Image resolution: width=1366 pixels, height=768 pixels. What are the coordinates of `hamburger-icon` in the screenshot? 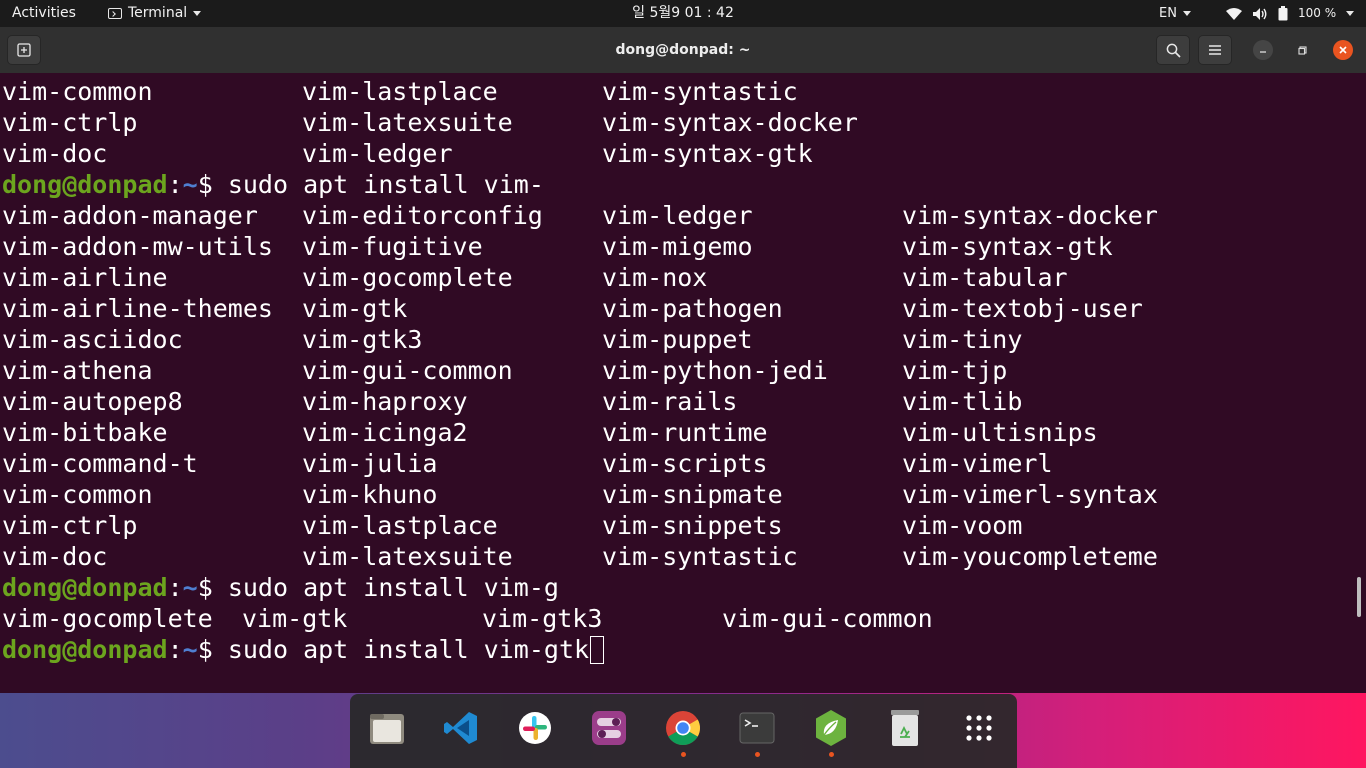 It's located at (1215, 50).